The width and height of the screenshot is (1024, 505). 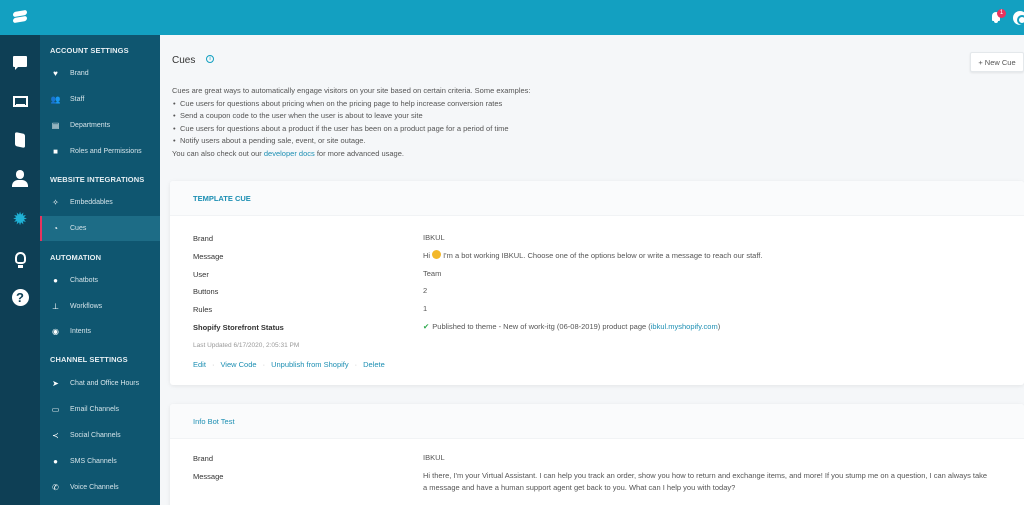 What do you see at coordinates (425, 308) in the screenshot?
I see `value-rules: 1` at bounding box center [425, 308].